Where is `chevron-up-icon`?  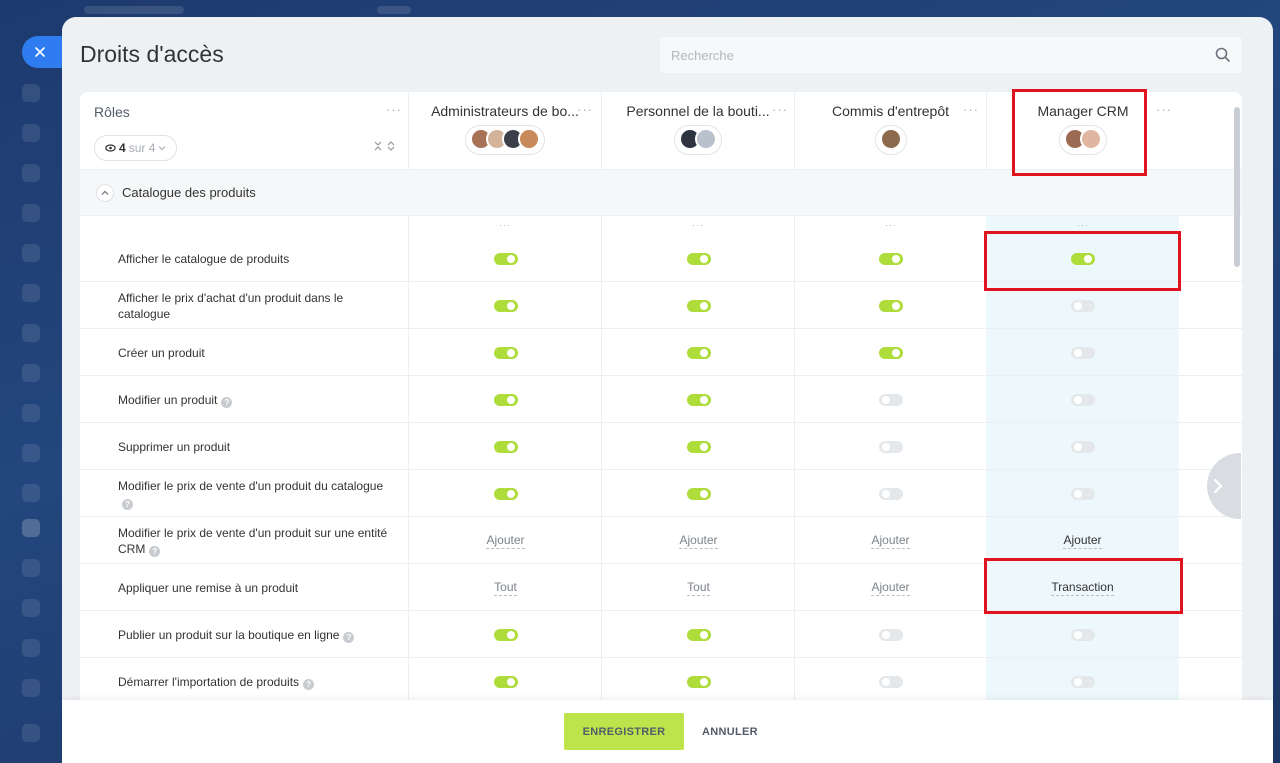 chevron-up-icon is located at coordinates (105, 193).